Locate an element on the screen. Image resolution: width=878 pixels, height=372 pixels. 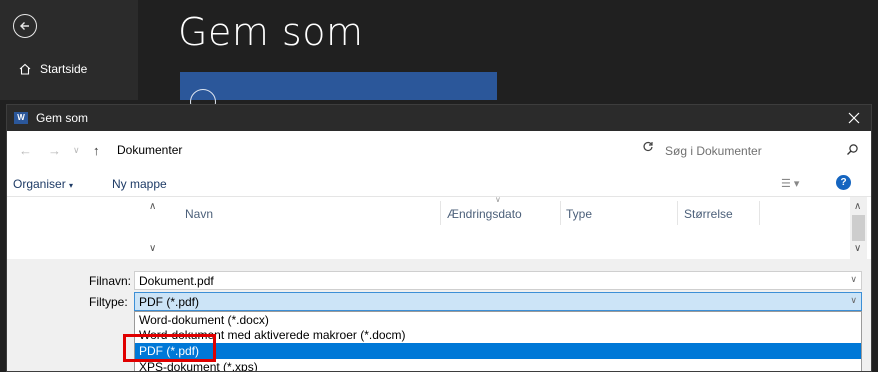
back-arrow-icon is located at coordinates (24, 26).